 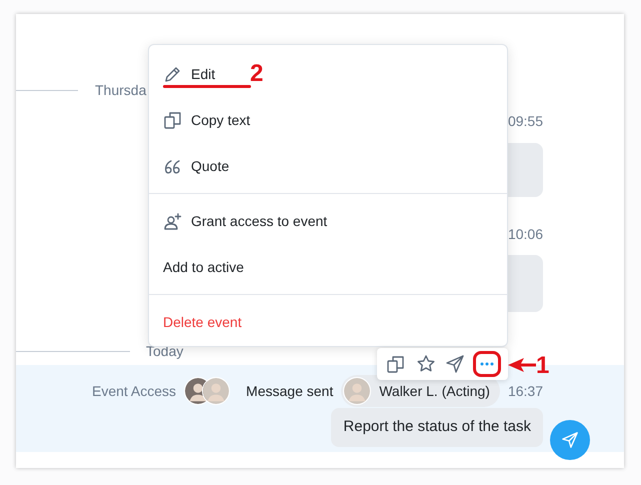 What do you see at coordinates (257, 74) in the screenshot?
I see `annotation-number: 2` at bounding box center [257, 74].